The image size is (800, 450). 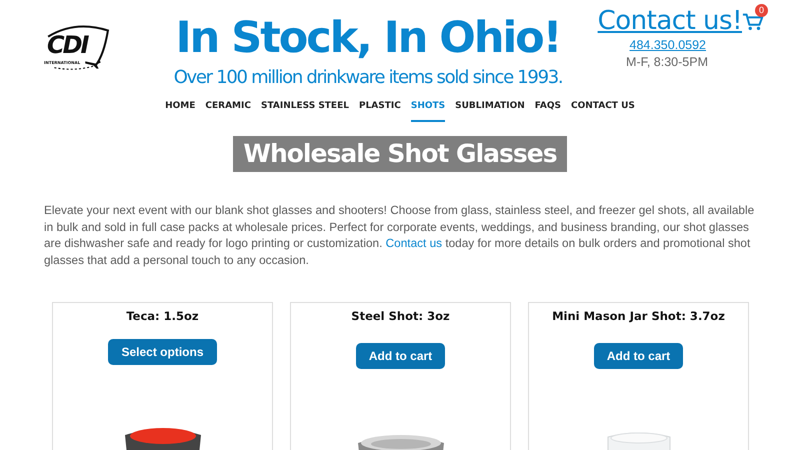 I want to click on product-name: Steel Shot: 3oz, so click(x=400, y=316).